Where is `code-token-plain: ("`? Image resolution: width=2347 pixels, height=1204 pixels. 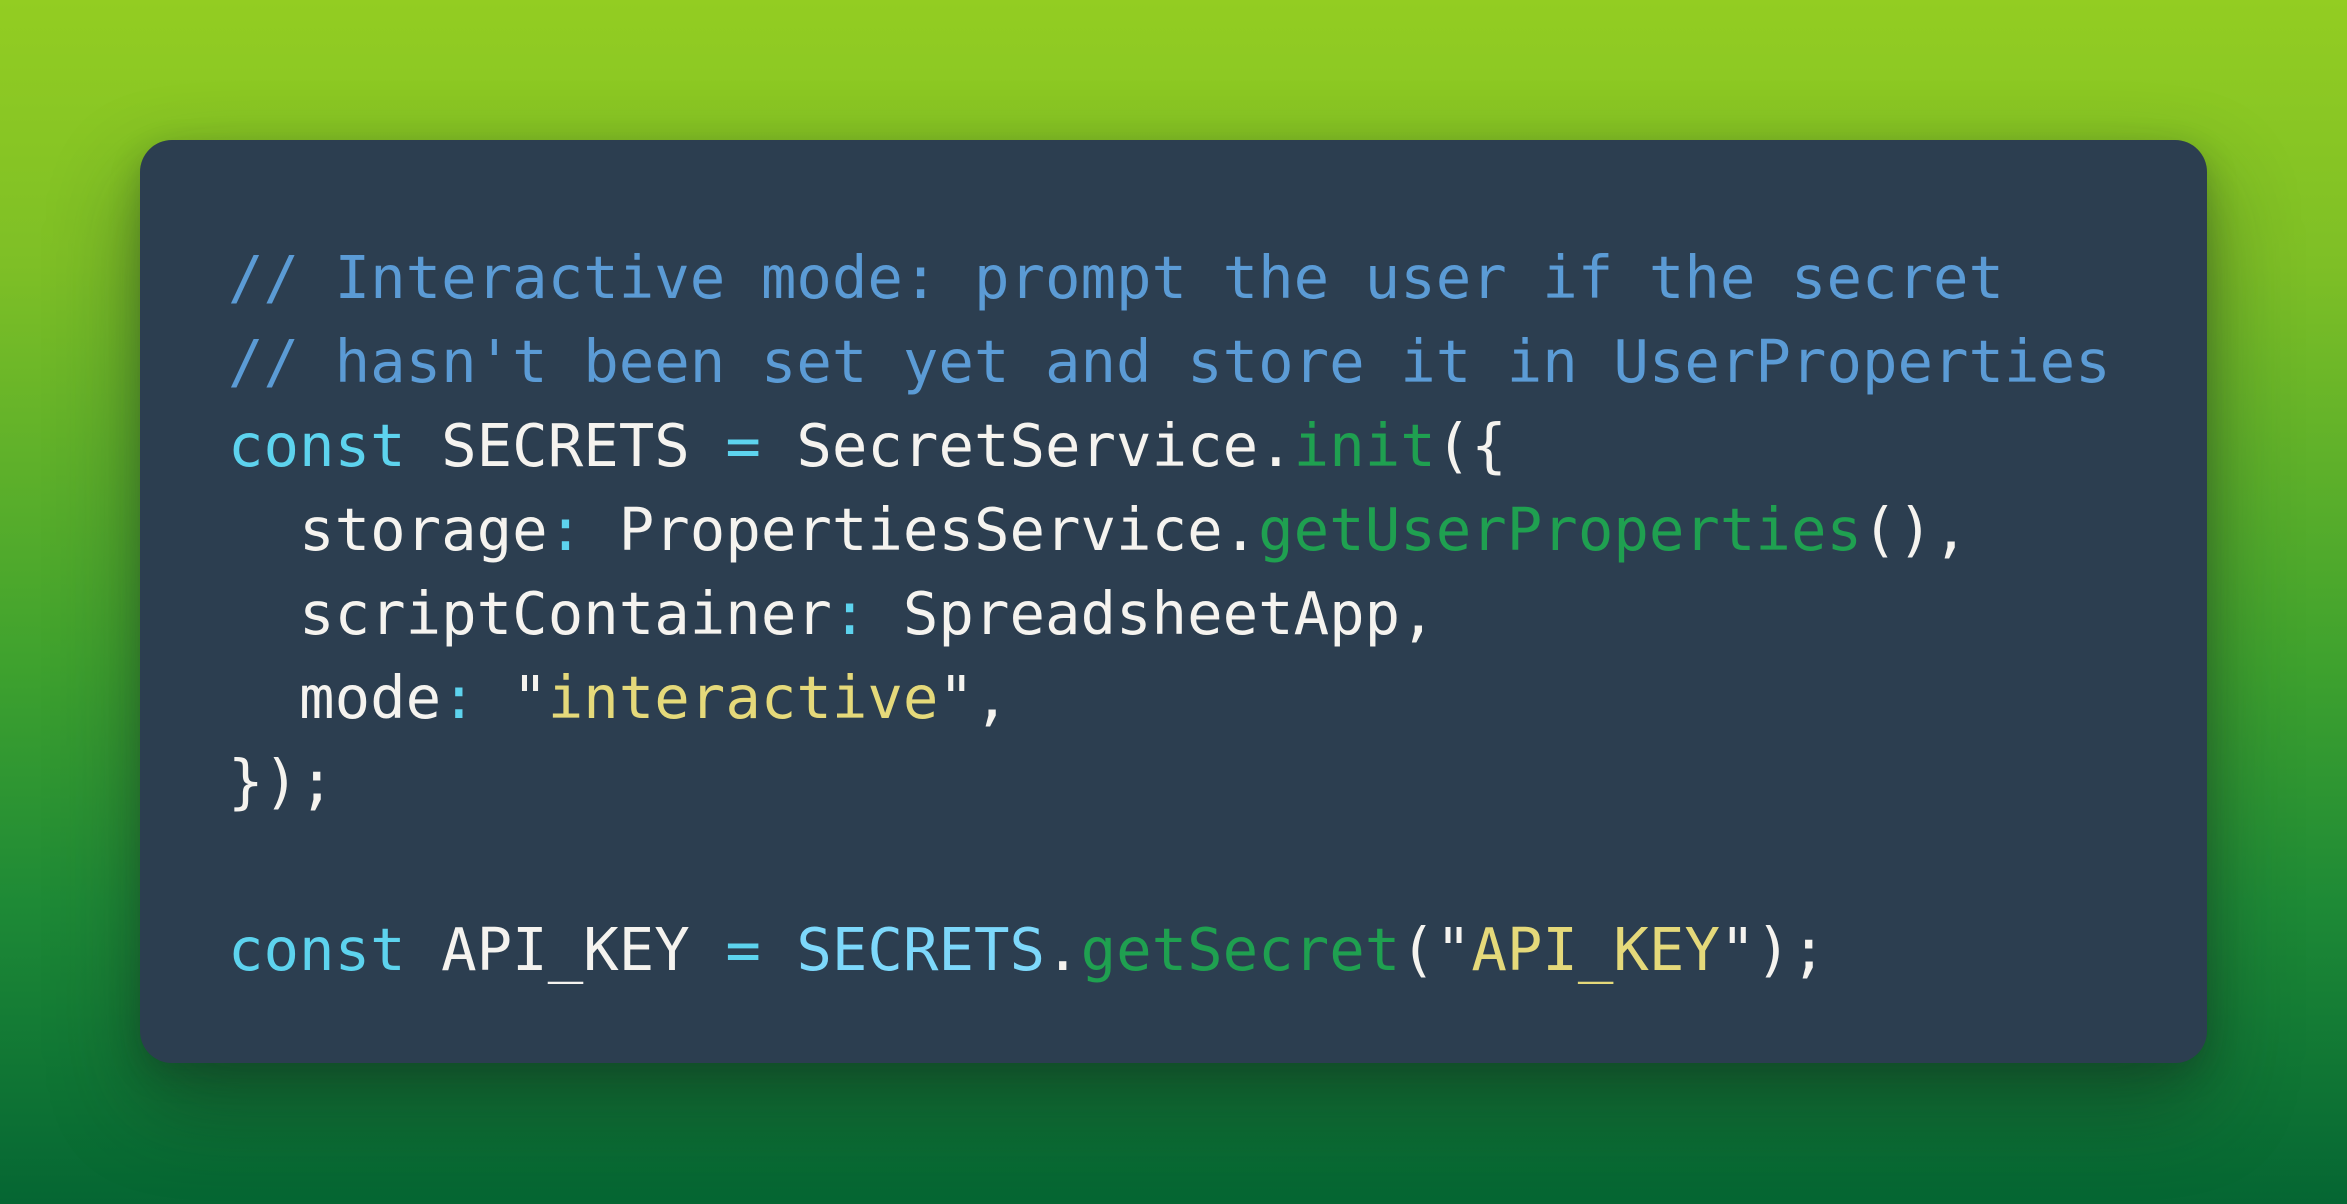
code-token-plain: (" is located at coordinates (1436, 949).